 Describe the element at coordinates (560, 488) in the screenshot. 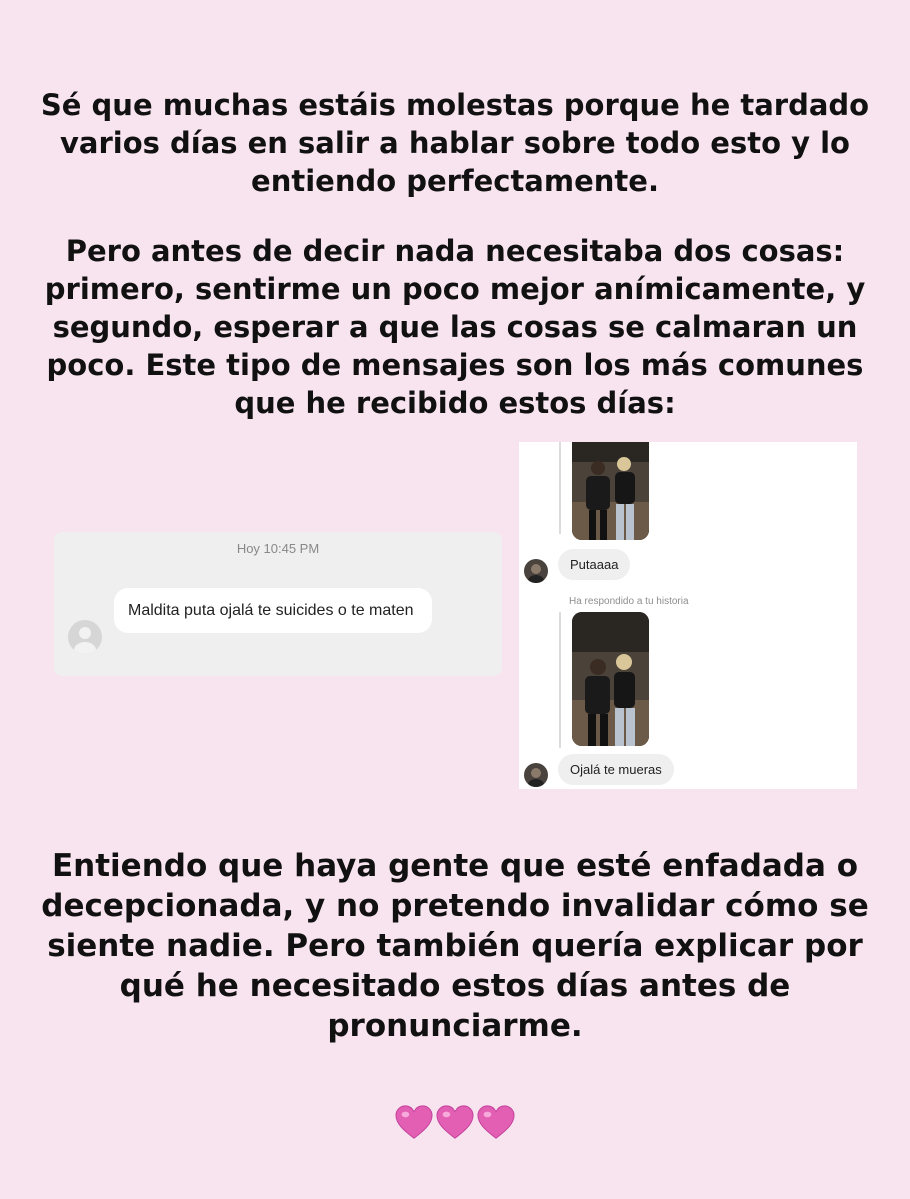

I see `story-reply-line` at that location.